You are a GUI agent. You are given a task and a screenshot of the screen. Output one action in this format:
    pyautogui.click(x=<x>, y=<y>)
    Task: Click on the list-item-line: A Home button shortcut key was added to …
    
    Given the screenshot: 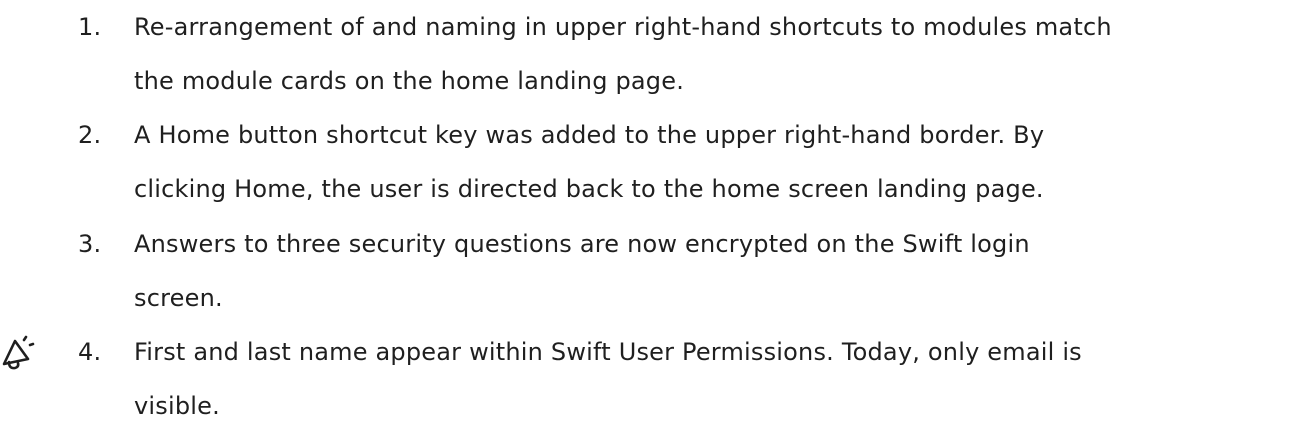 What is the action you would take?
    pyautogui.click(x=589, y=135)
    